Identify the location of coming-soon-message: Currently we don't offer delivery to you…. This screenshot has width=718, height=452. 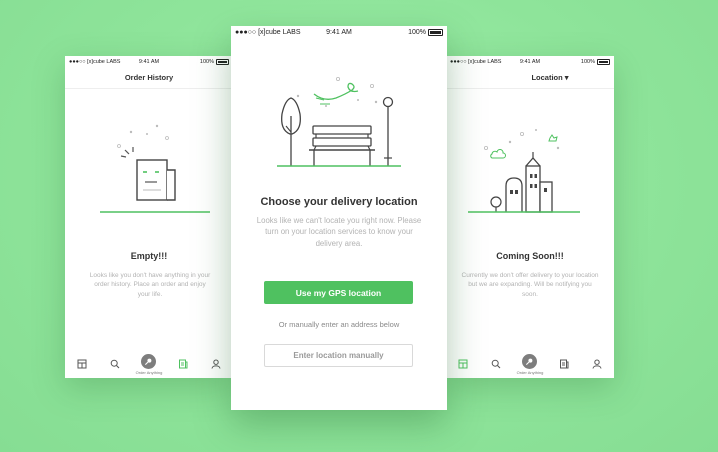
(530, 285).